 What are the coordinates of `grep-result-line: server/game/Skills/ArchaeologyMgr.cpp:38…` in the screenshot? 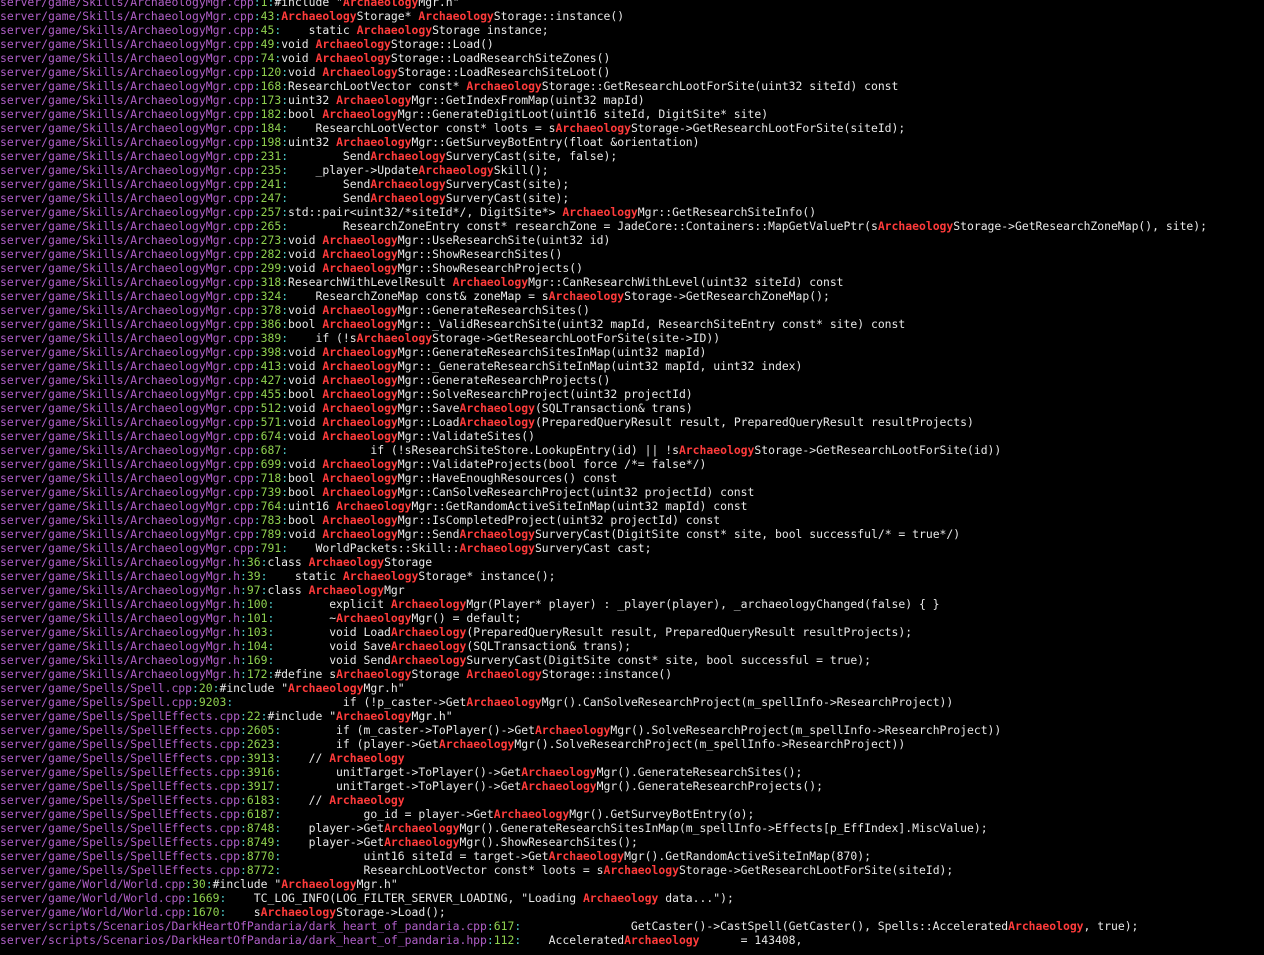 It's located at (632, 338).